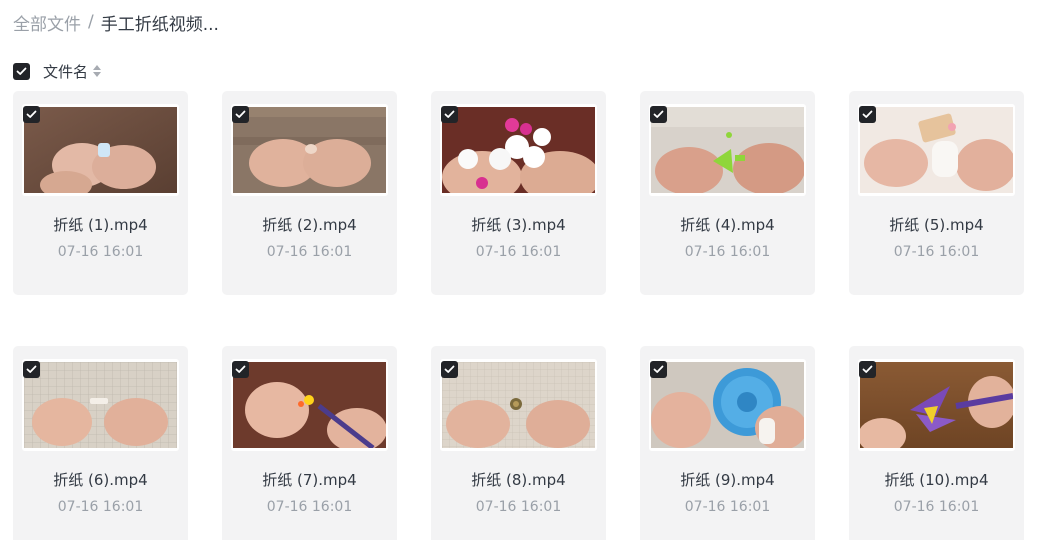 Image resolution: width=1050 pixels, height=540 pixels. Describe the element at coordinates (97, 71) in the screenshot. I see `sort-icon` at that location.